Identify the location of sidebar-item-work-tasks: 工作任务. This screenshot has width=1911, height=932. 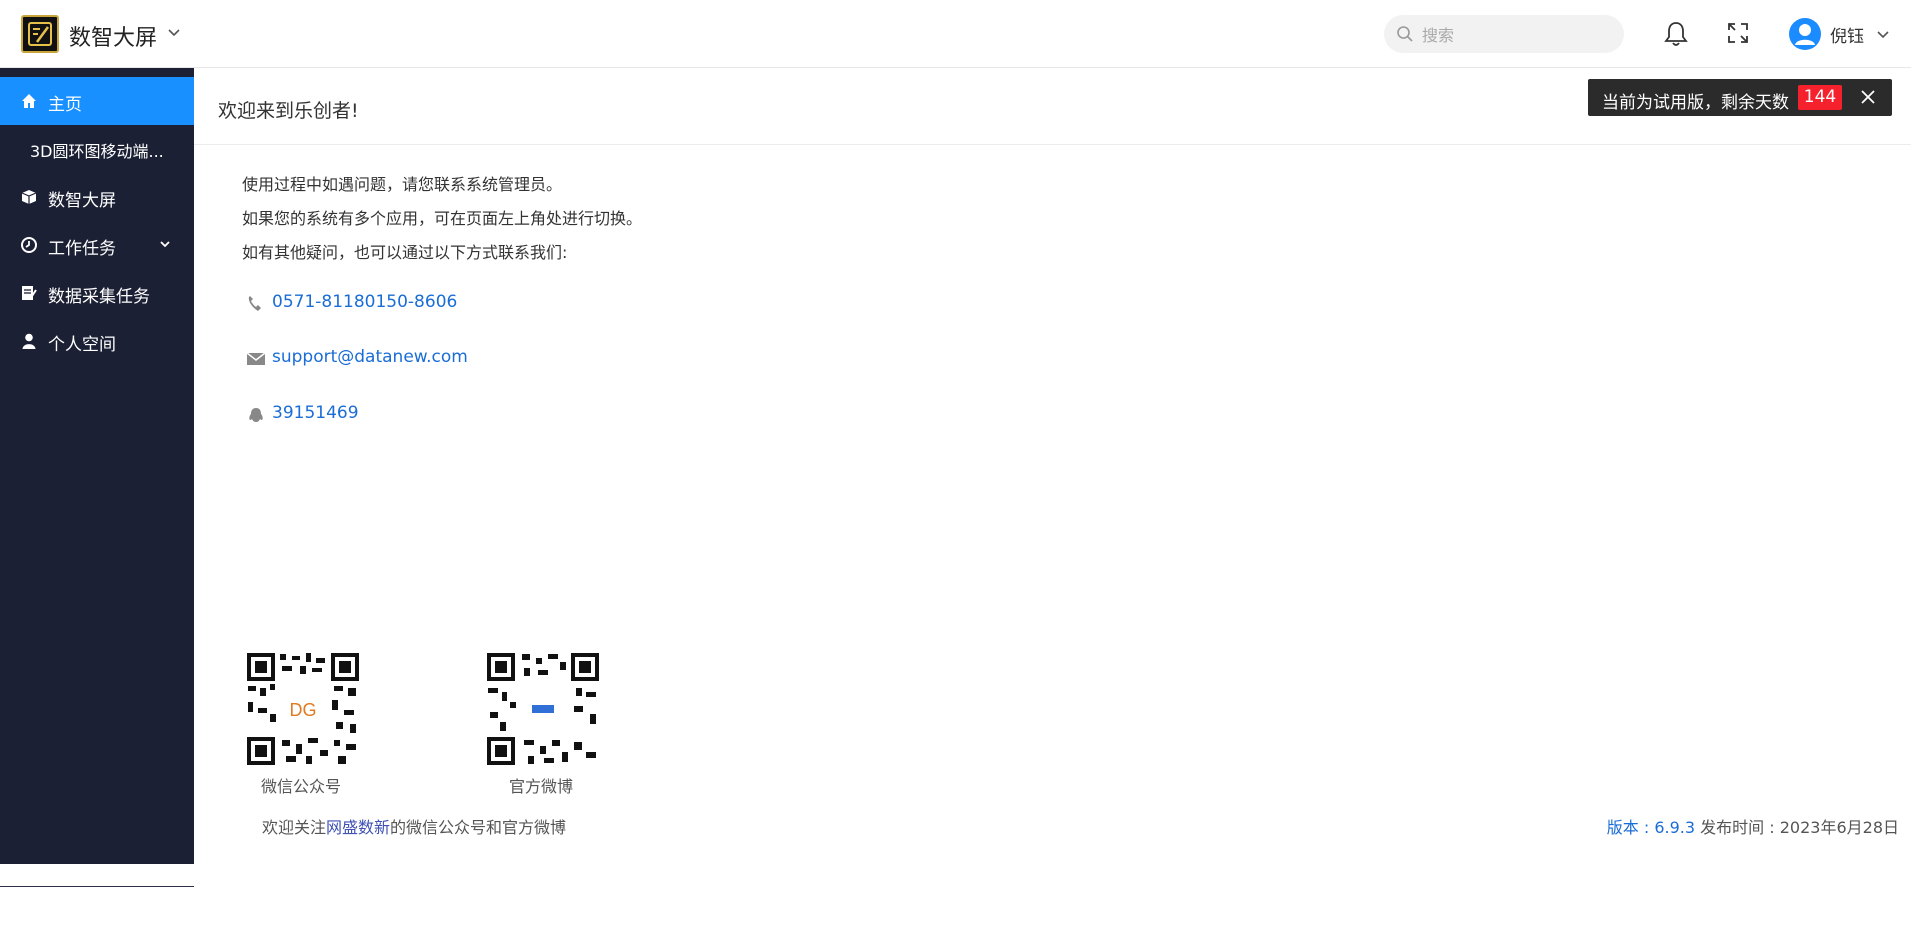
(97, 245).